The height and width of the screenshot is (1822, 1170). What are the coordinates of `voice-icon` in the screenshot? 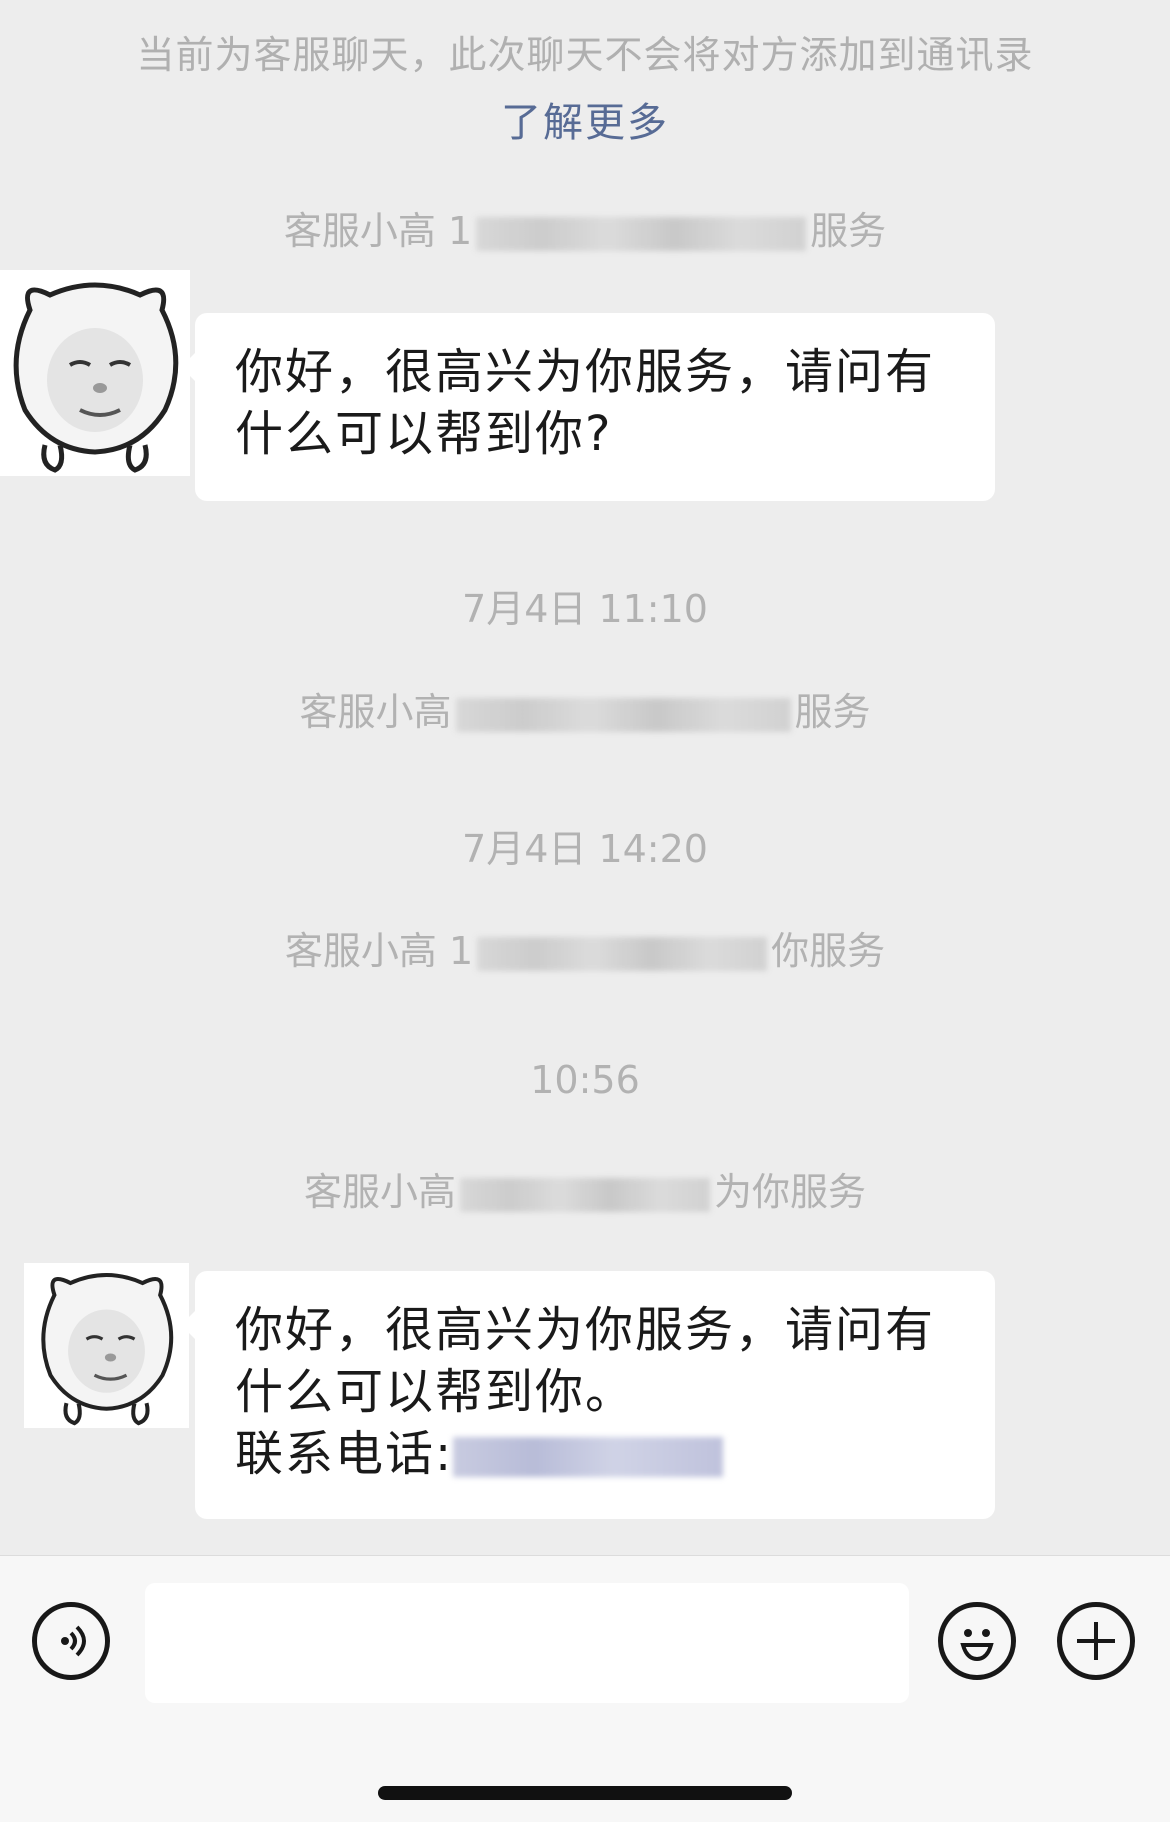 It's located at (71, 1641).